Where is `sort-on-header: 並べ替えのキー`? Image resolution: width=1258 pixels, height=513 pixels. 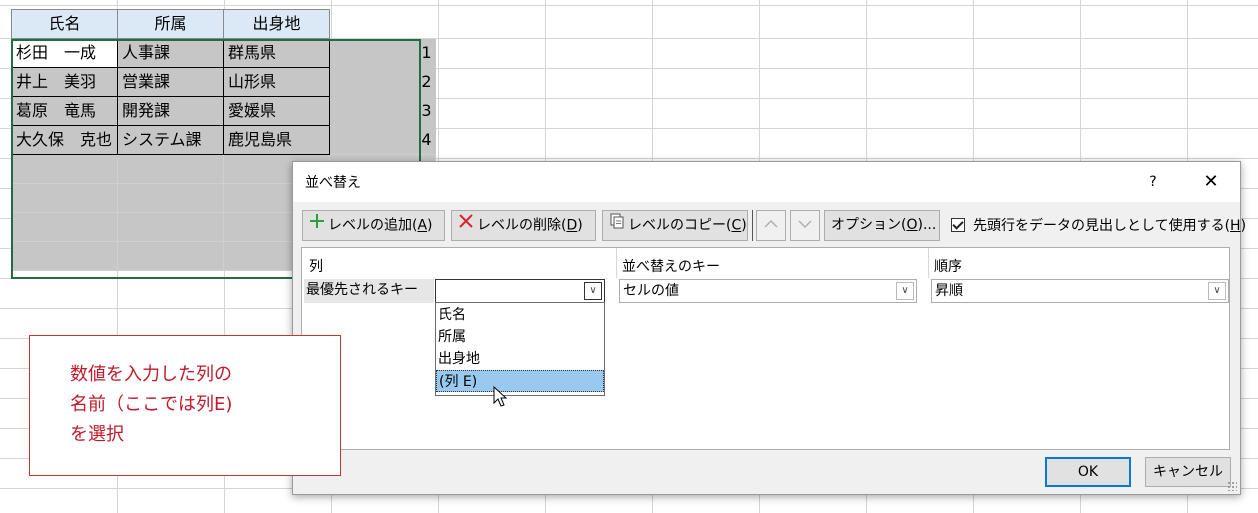
sort-on-header: 並べ替えのキー is located at coordinates (671, 267).